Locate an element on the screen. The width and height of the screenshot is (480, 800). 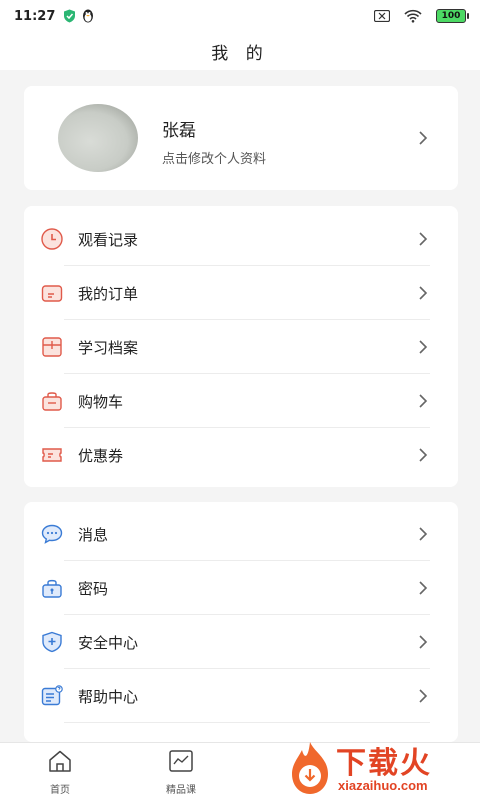
profile-name: 张磊 is located at coordinates (179, 131).